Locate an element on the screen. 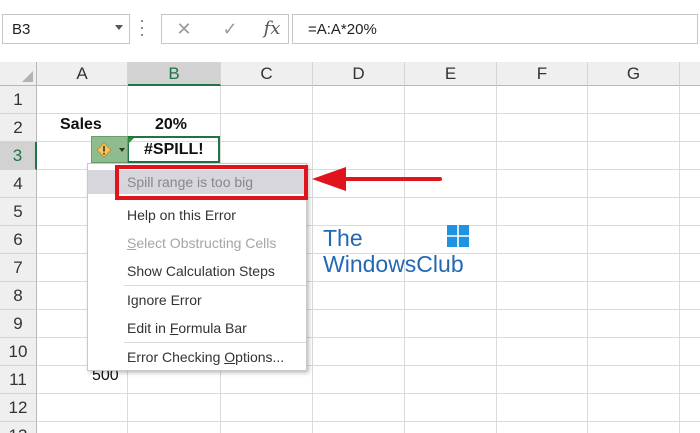 This screenshot has width=700, height=433. watermark-line1: The is located at coordinates (343, 238).